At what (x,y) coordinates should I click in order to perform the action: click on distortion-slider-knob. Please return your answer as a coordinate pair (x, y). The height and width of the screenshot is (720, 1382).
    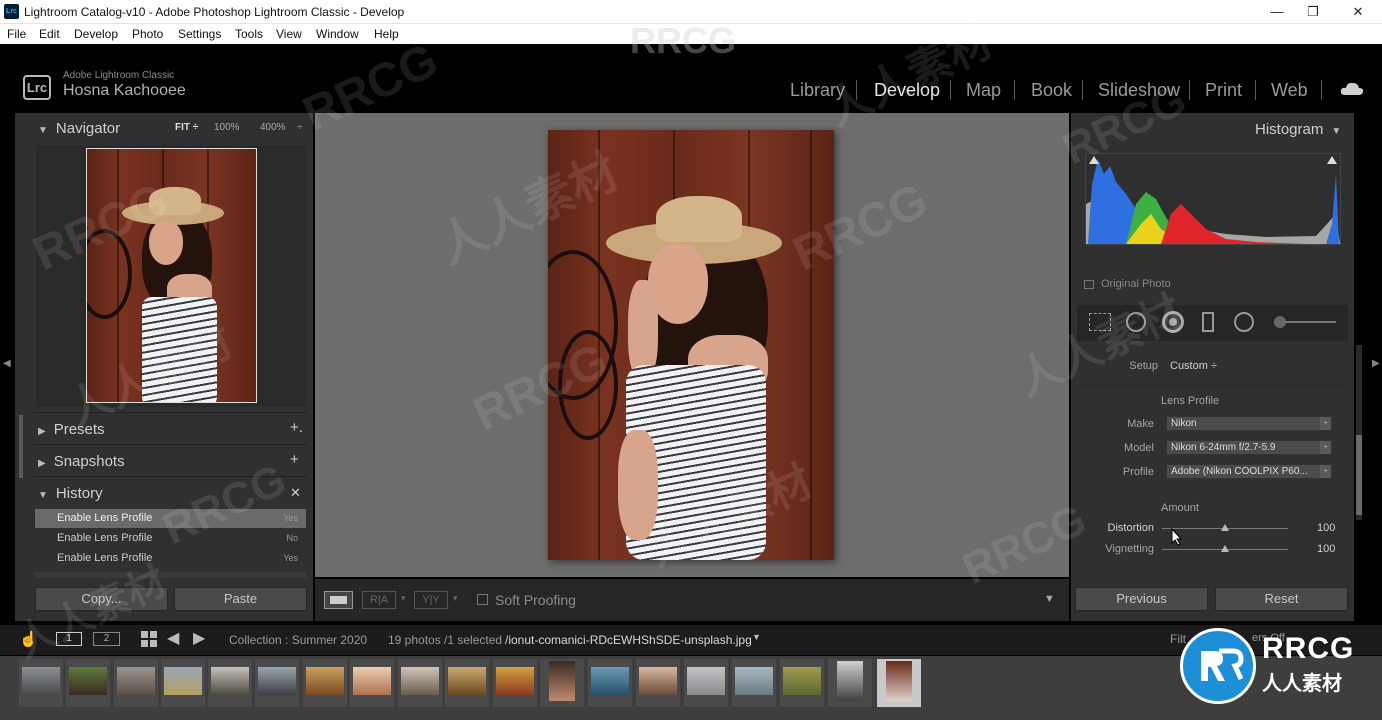
    Looking at the image, I should click on (1225, 527).